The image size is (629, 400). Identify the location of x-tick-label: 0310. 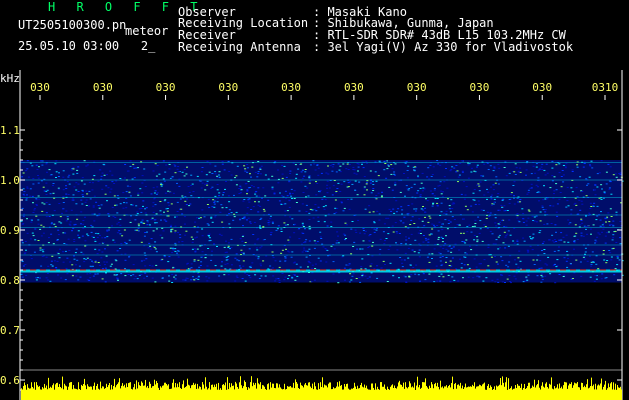
(605, 87).